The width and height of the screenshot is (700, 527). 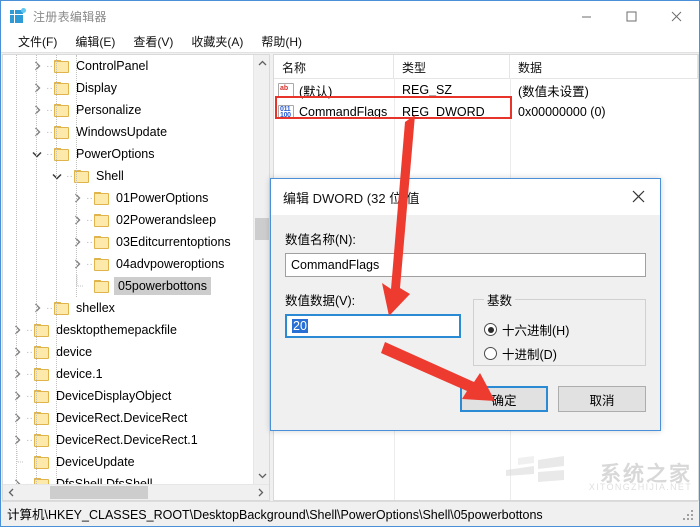 I want to click on tree-item: ·· 03Editcurrentoptions, so click(x=128, y=242).